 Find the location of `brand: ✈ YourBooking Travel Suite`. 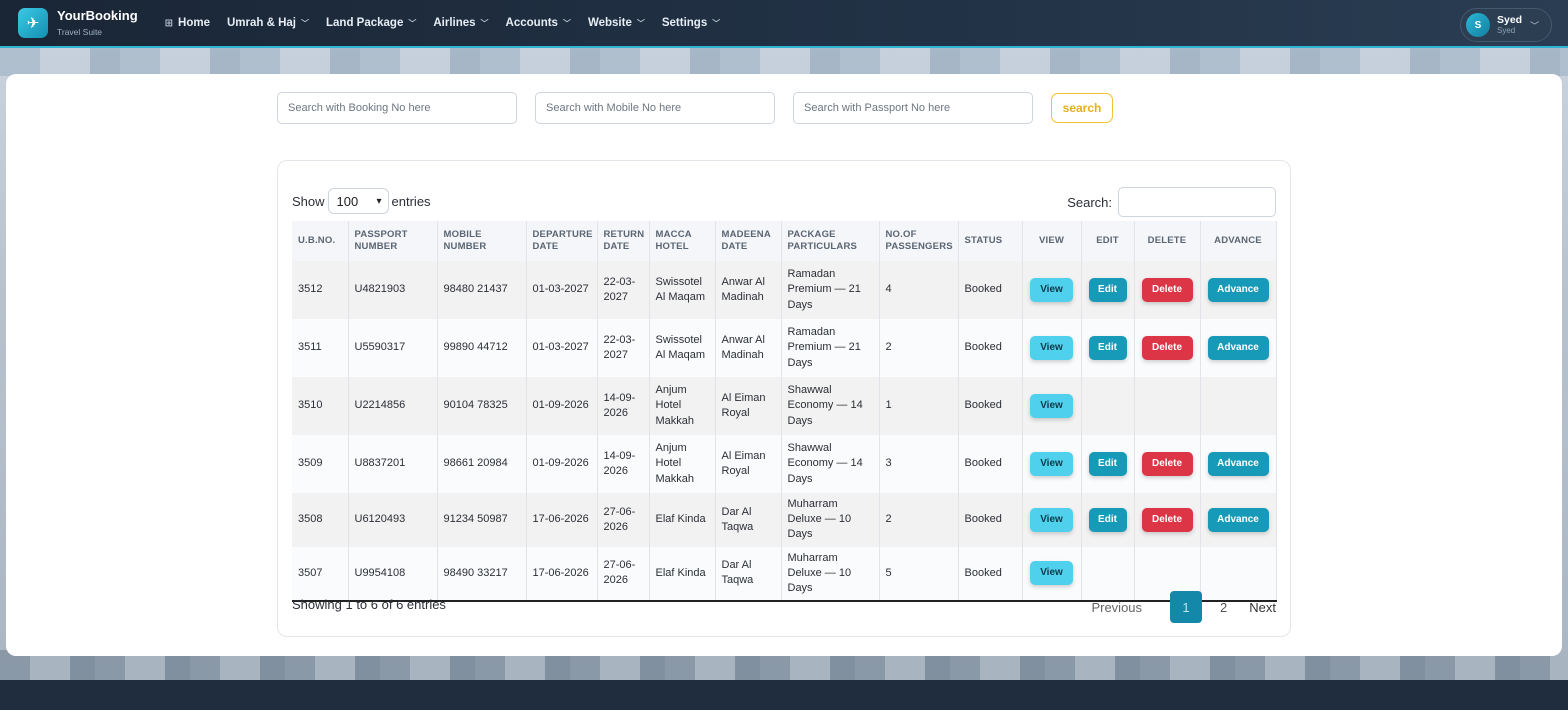

brand: ✈ YourBooking Travel Suite is located at coordinates (78, 23).